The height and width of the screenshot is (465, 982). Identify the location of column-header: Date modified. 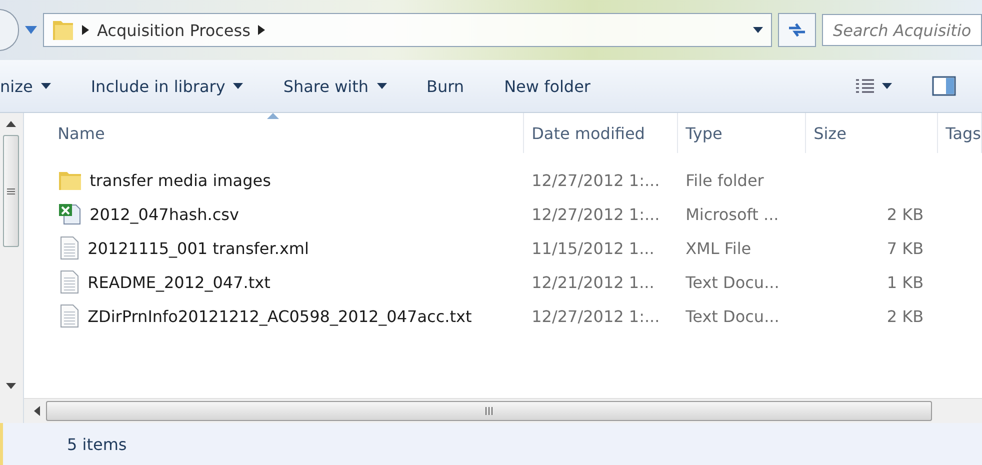
(601, 133).